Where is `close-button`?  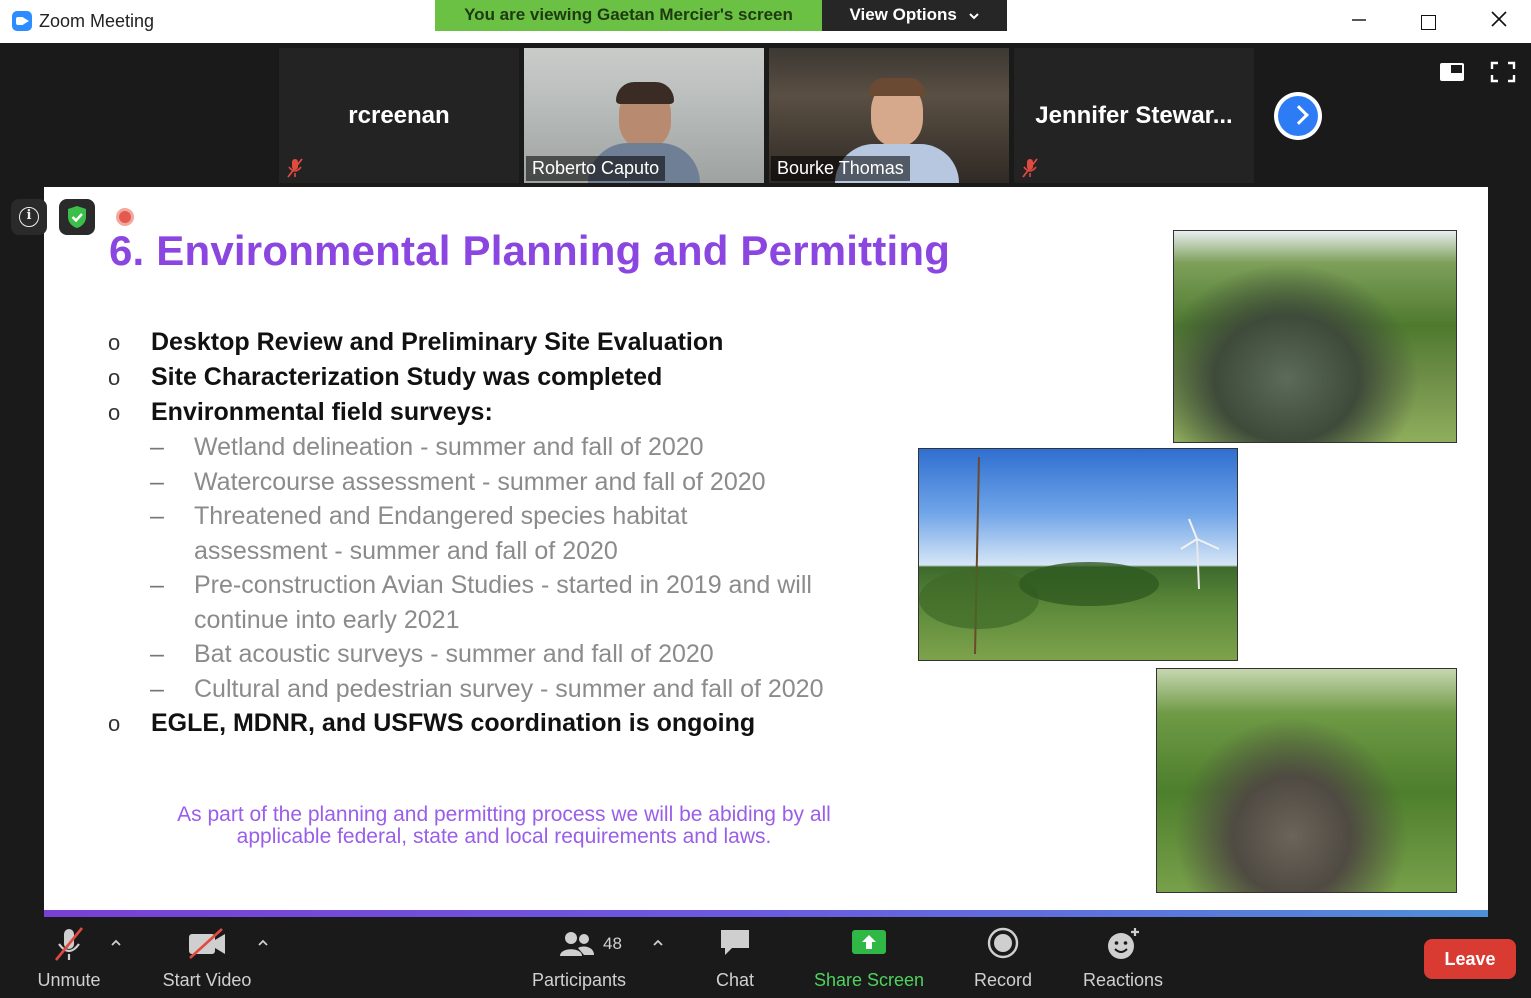
close-button is located at coordinates (1499, 21).